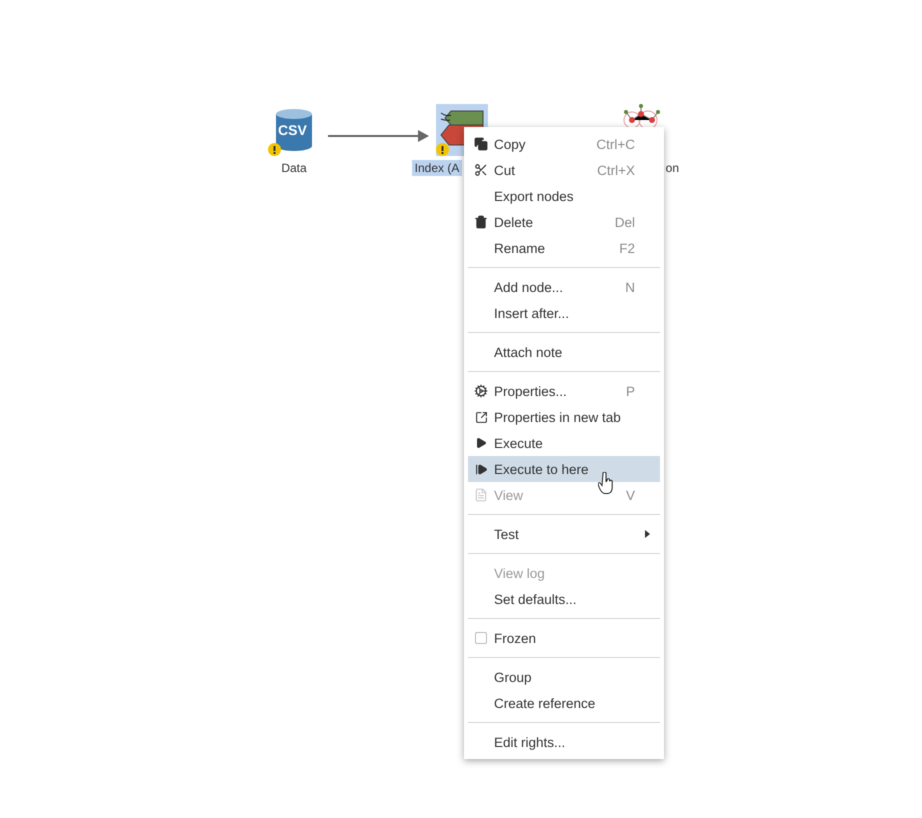  I want to click on copy-icon, so click(481, 144).